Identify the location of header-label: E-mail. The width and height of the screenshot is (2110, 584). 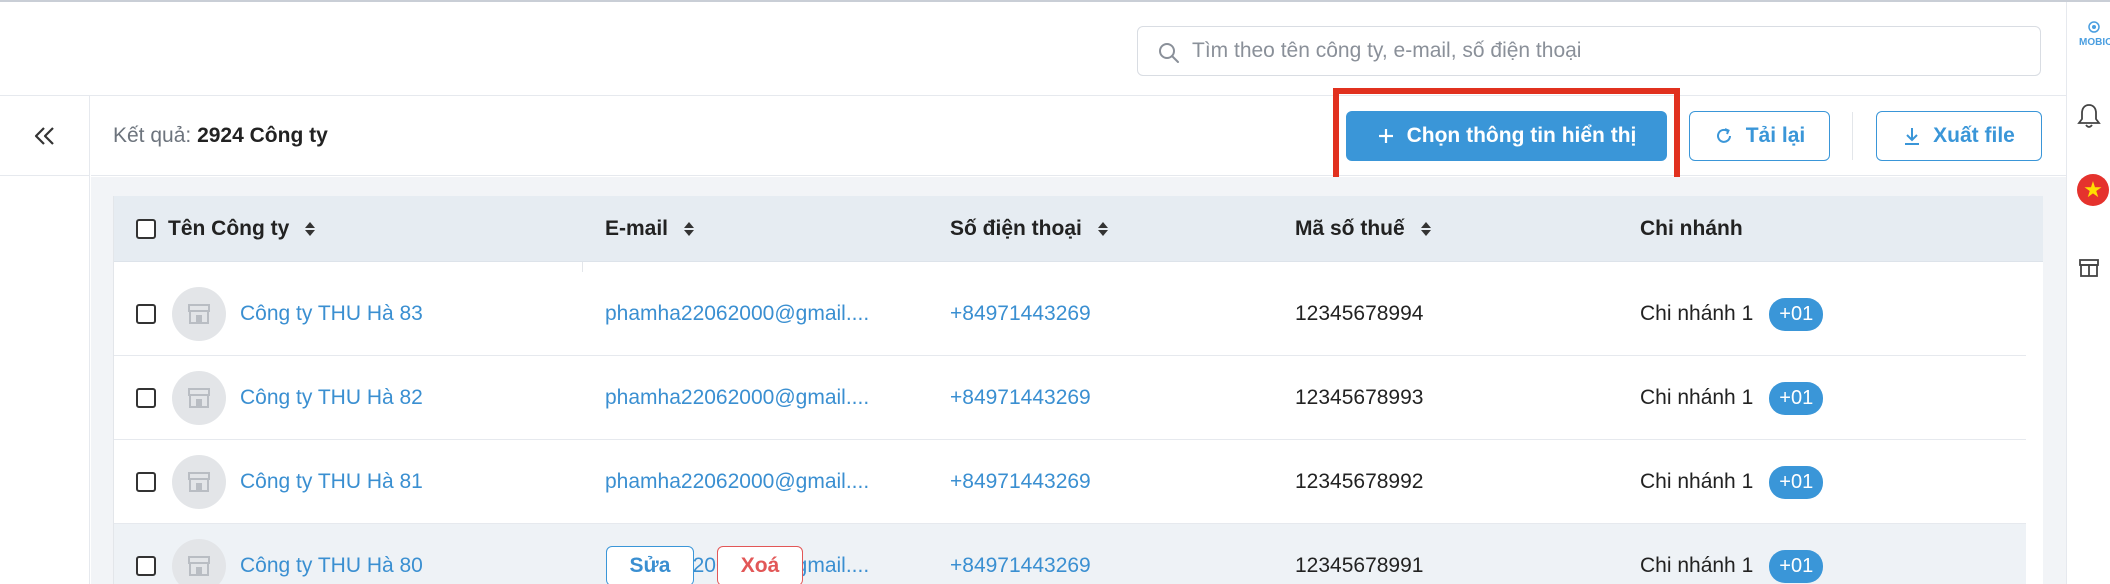
(637, 228).